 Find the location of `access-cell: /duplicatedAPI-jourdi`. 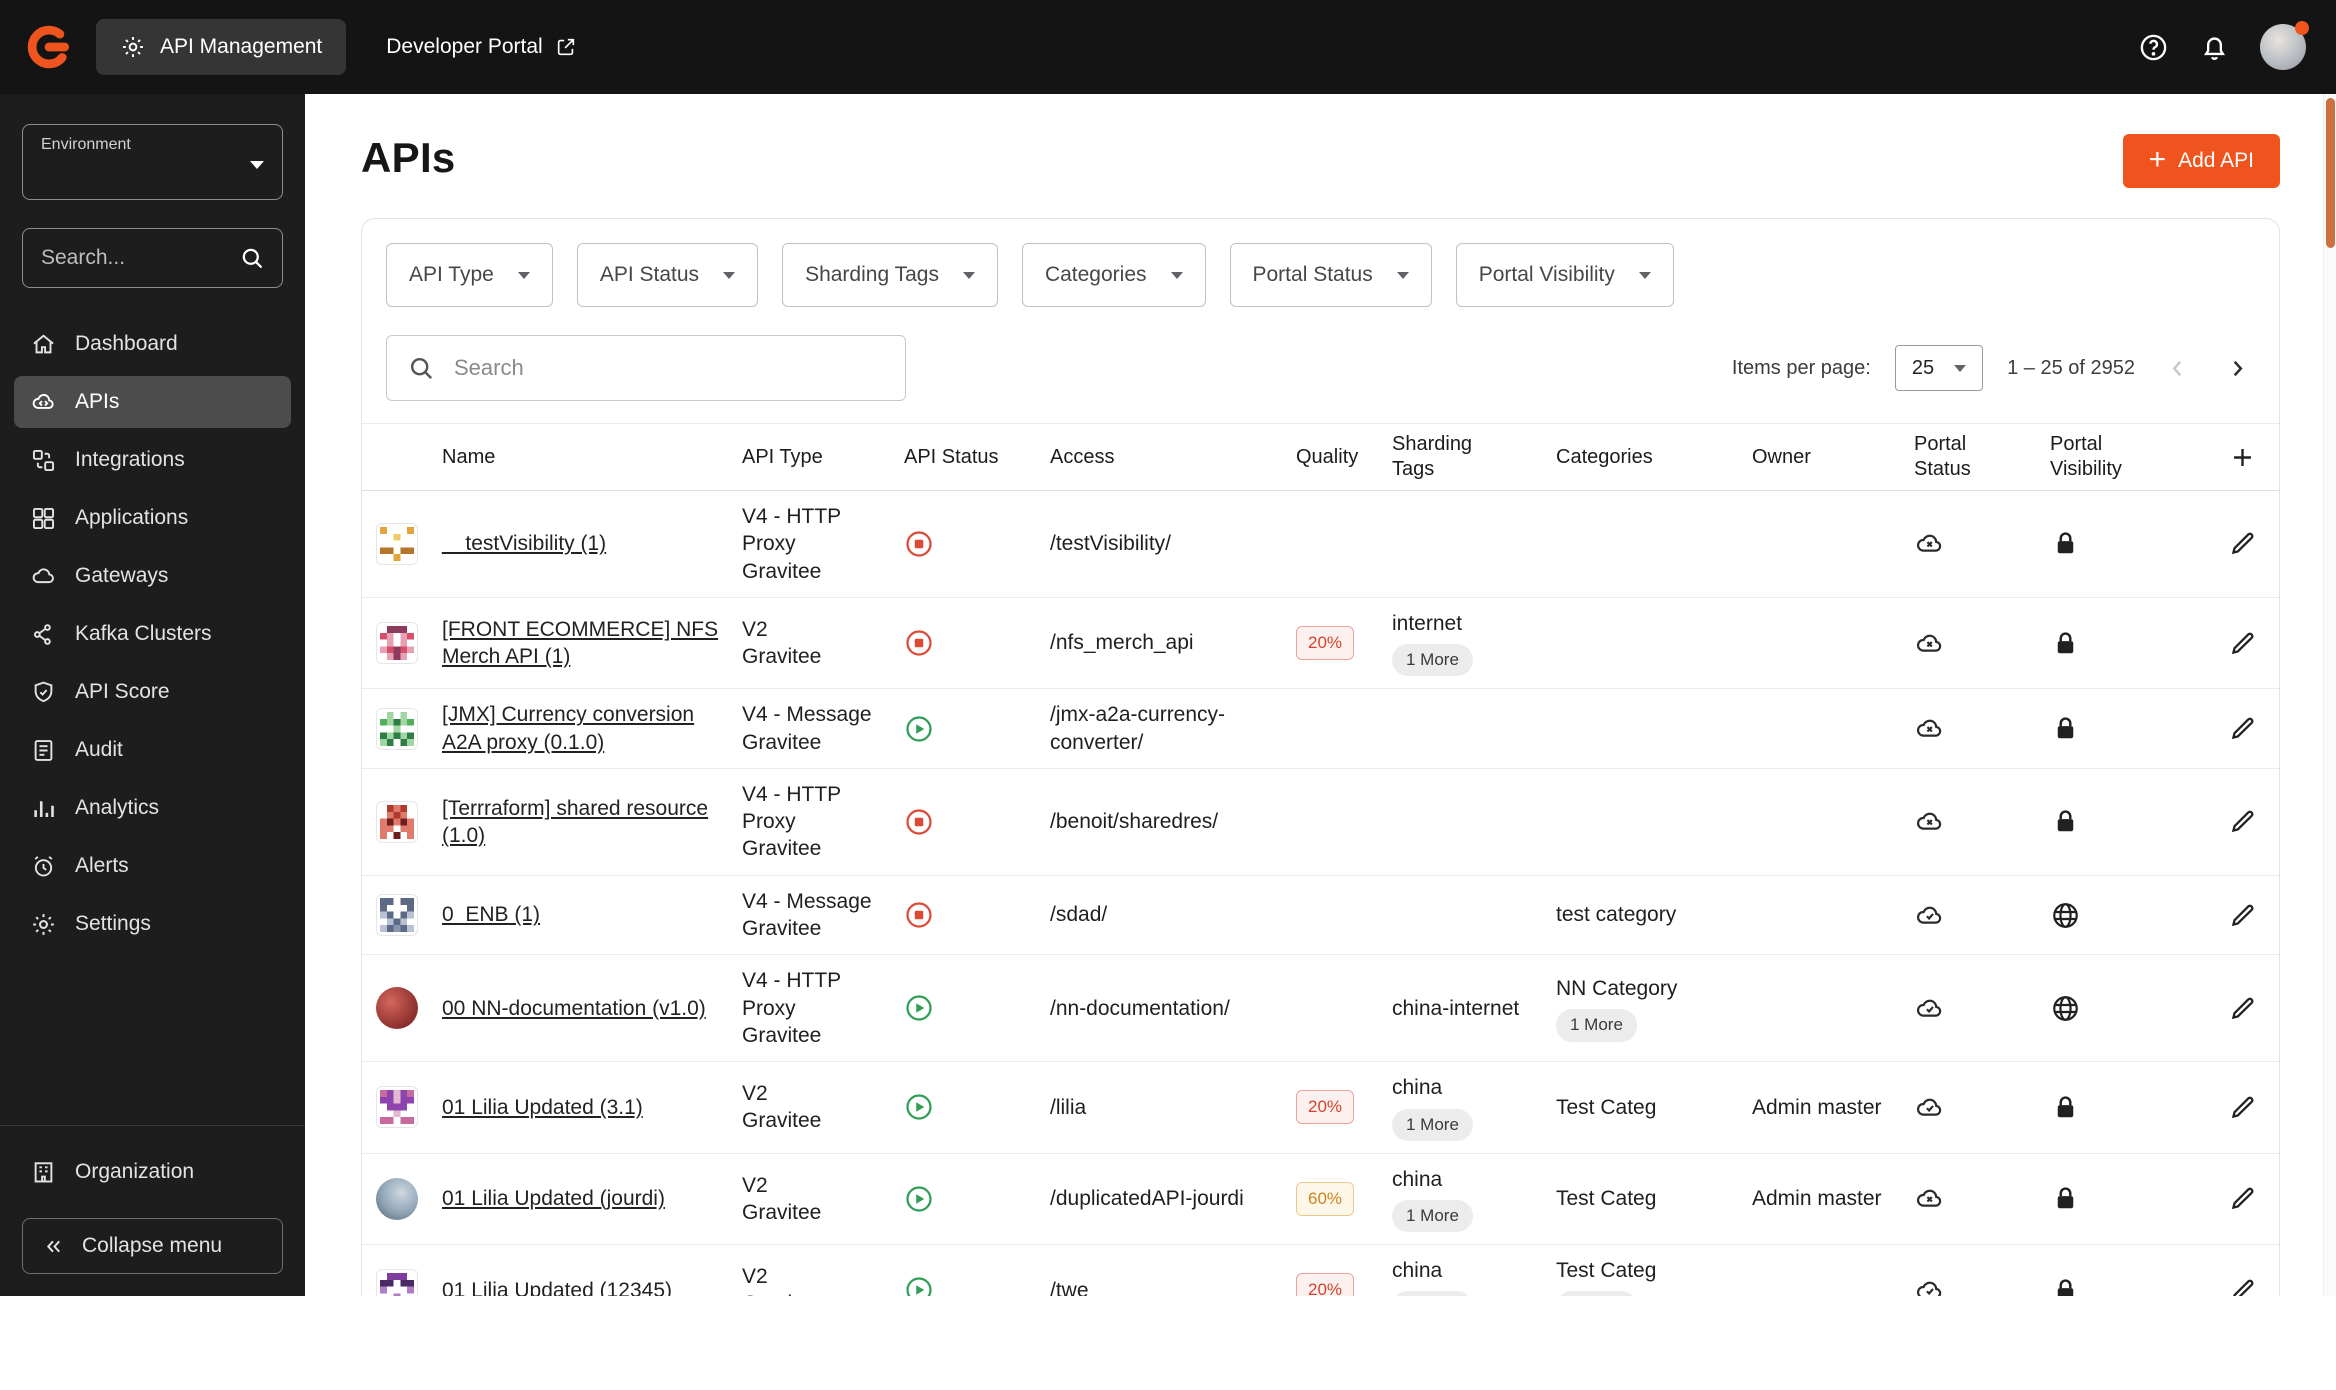

access-cell: /duplicatedAPI-jourdi is located at coordinates (1173, 1198).